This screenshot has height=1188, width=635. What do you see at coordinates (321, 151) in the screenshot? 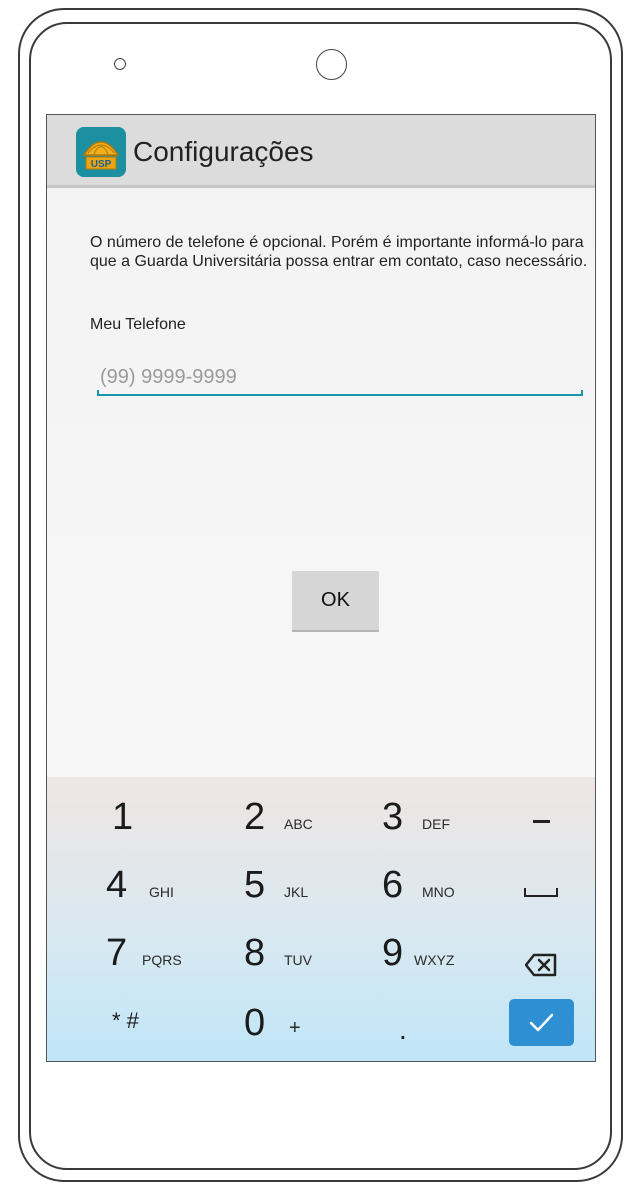
I see `action-bar: USP Configurações` at bounding box center [321, 151].